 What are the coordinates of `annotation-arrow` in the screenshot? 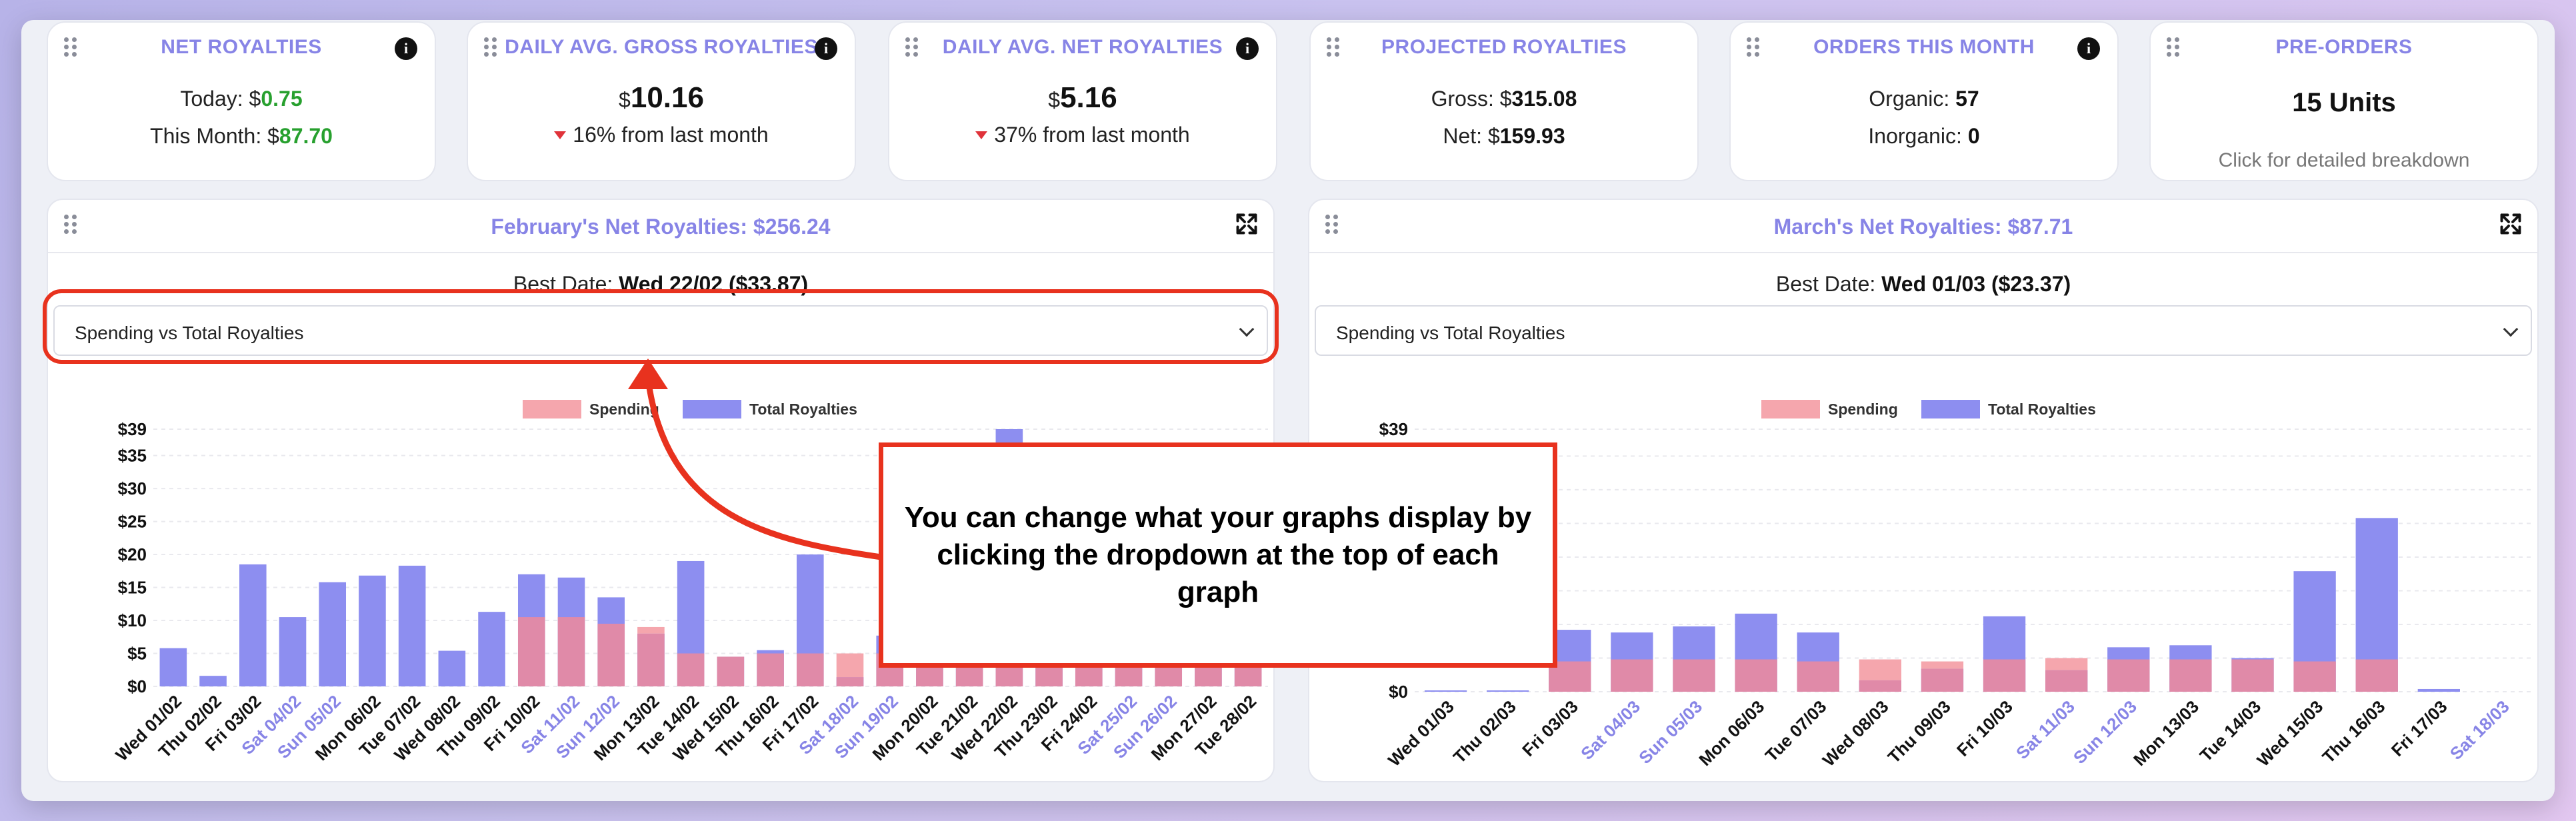 It's located at (756, 459).